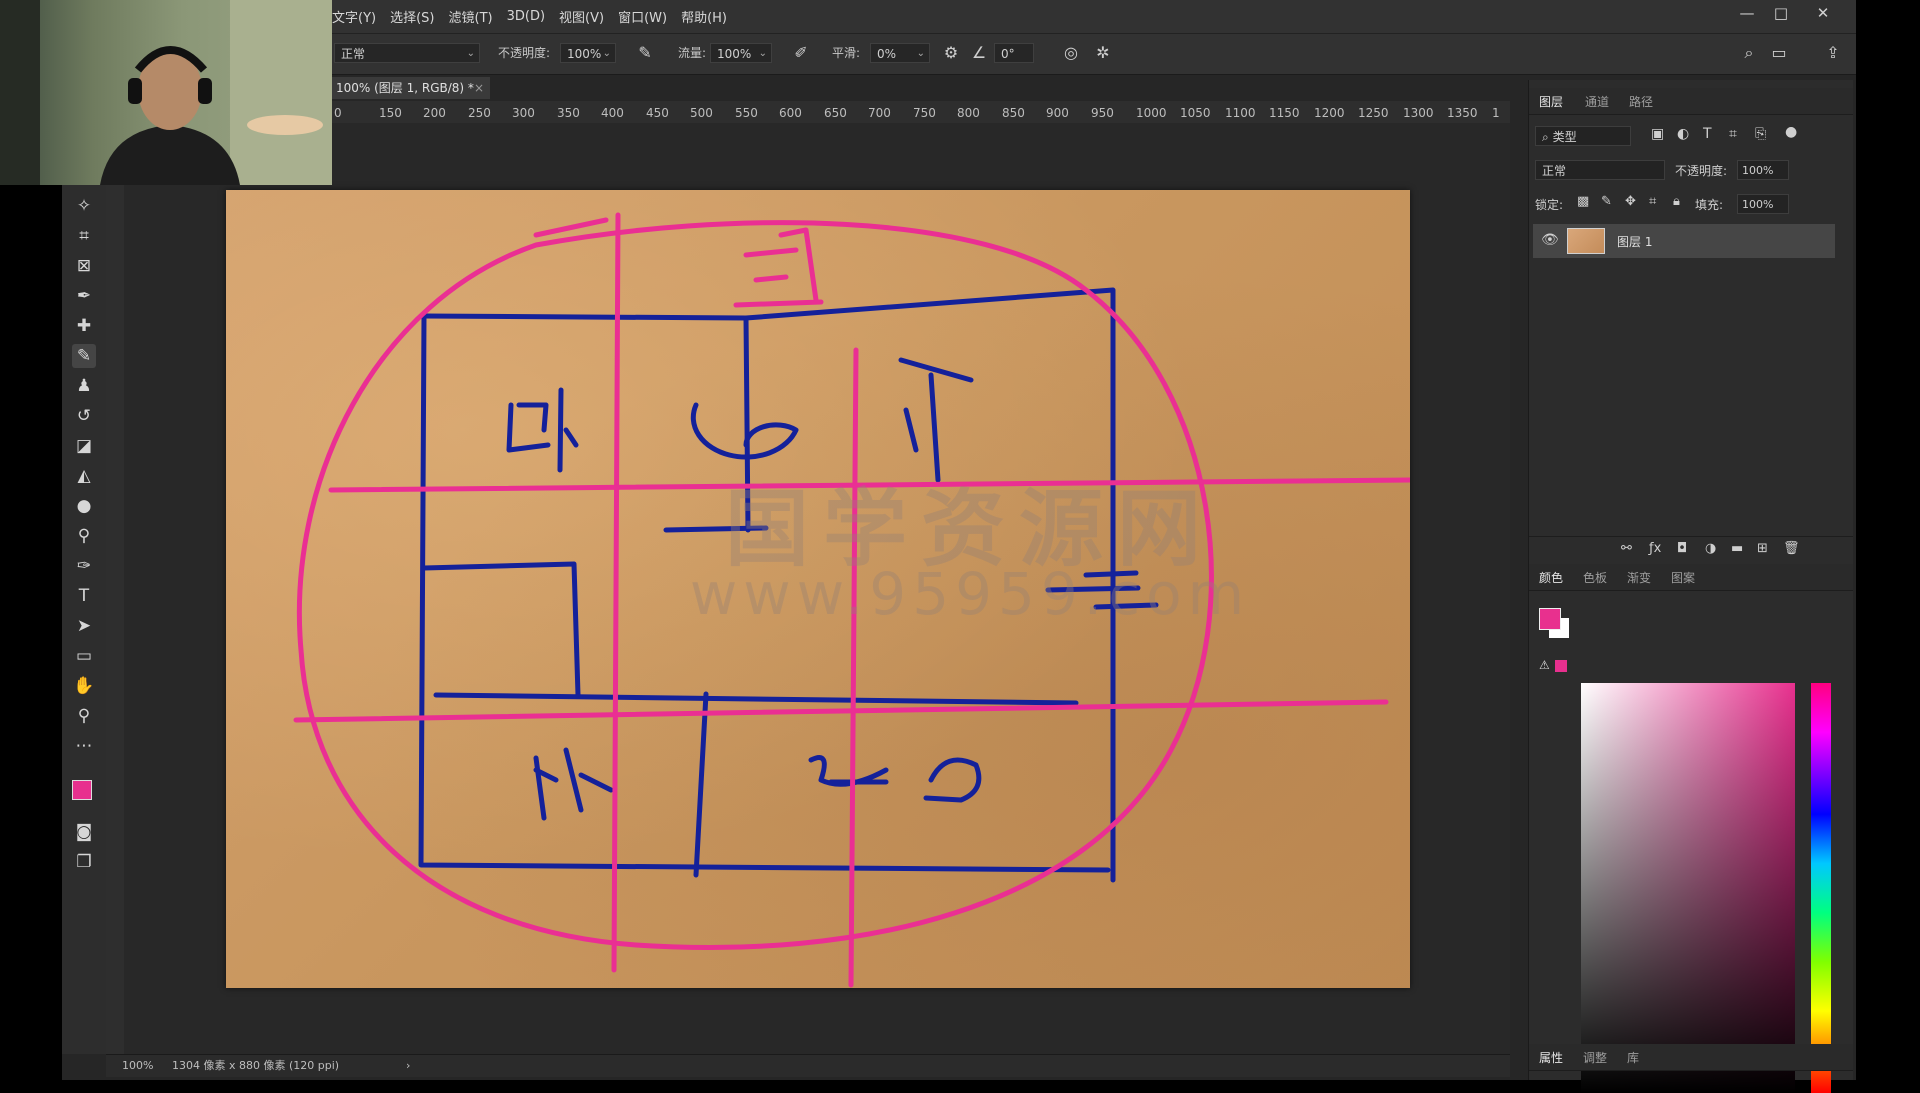  What do you see at coordinates (526, 16) in the screenshot?
I see `menu-3d: 3D(D)` at bounding box center [526, 16].